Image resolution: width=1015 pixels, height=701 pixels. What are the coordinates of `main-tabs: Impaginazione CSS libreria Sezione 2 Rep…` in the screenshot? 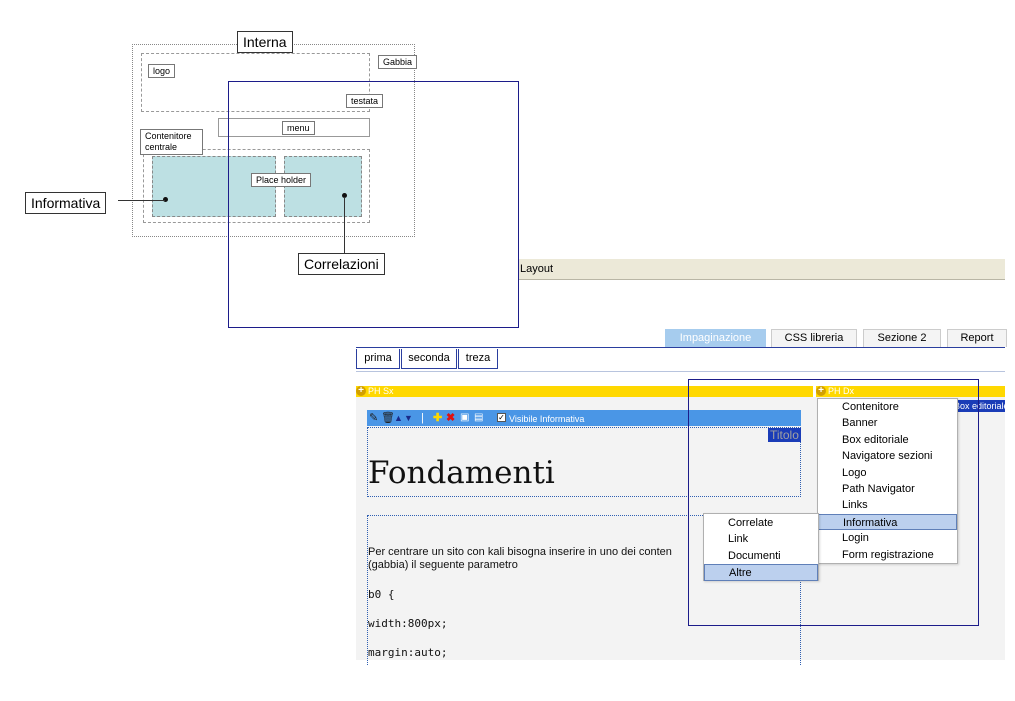 It's located at (507, 338).